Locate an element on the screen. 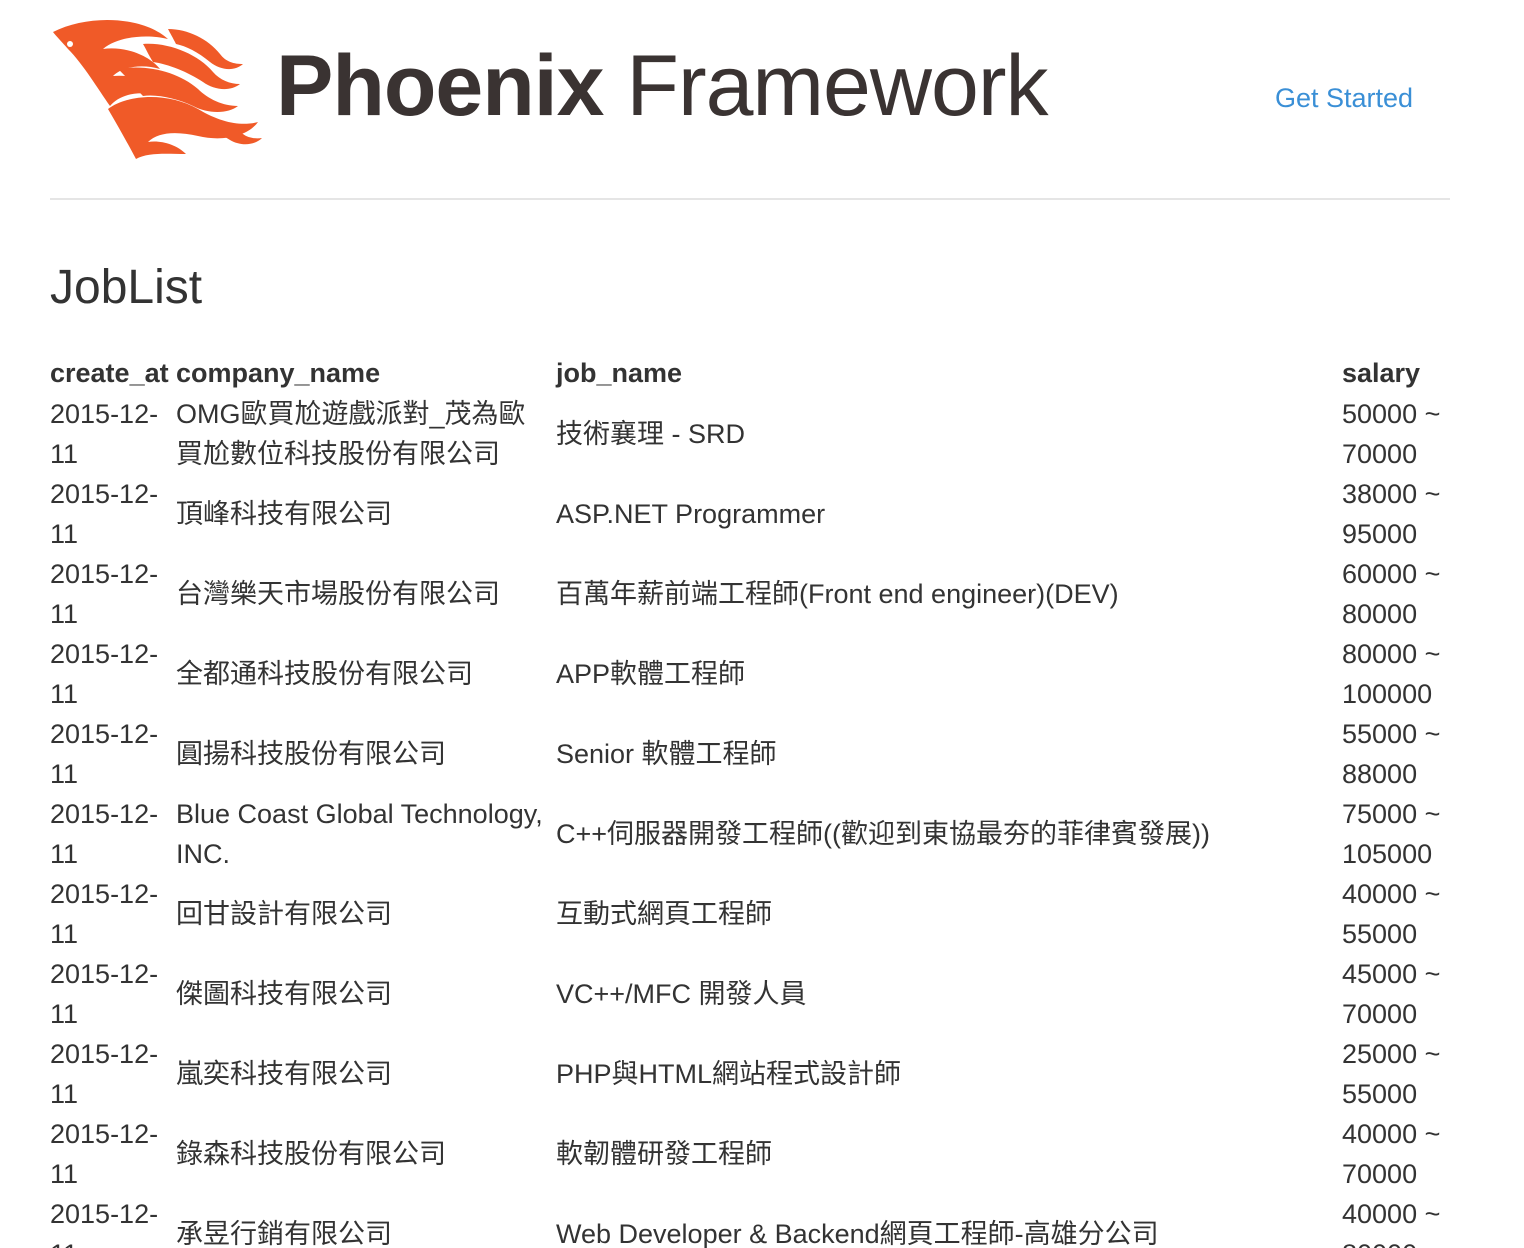 Image resolution: width=1524 pixels, height=1248 pixels. column-header-company-name: company_name is located at coordinates (278, 373).